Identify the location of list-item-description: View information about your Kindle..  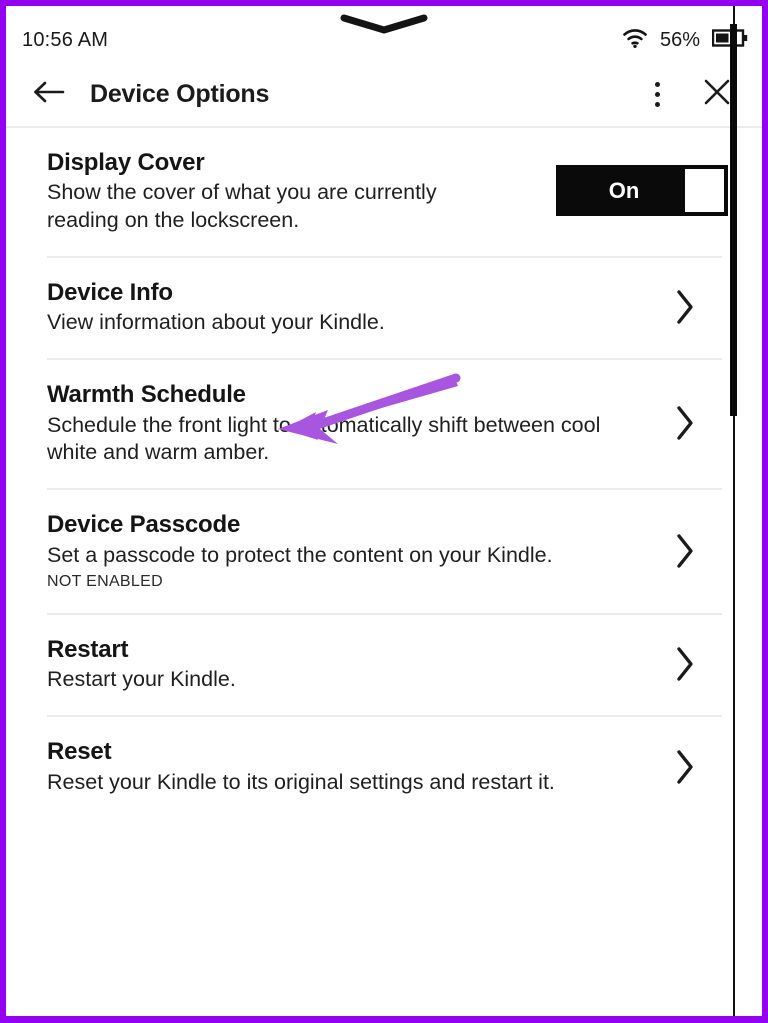
(216, 322).